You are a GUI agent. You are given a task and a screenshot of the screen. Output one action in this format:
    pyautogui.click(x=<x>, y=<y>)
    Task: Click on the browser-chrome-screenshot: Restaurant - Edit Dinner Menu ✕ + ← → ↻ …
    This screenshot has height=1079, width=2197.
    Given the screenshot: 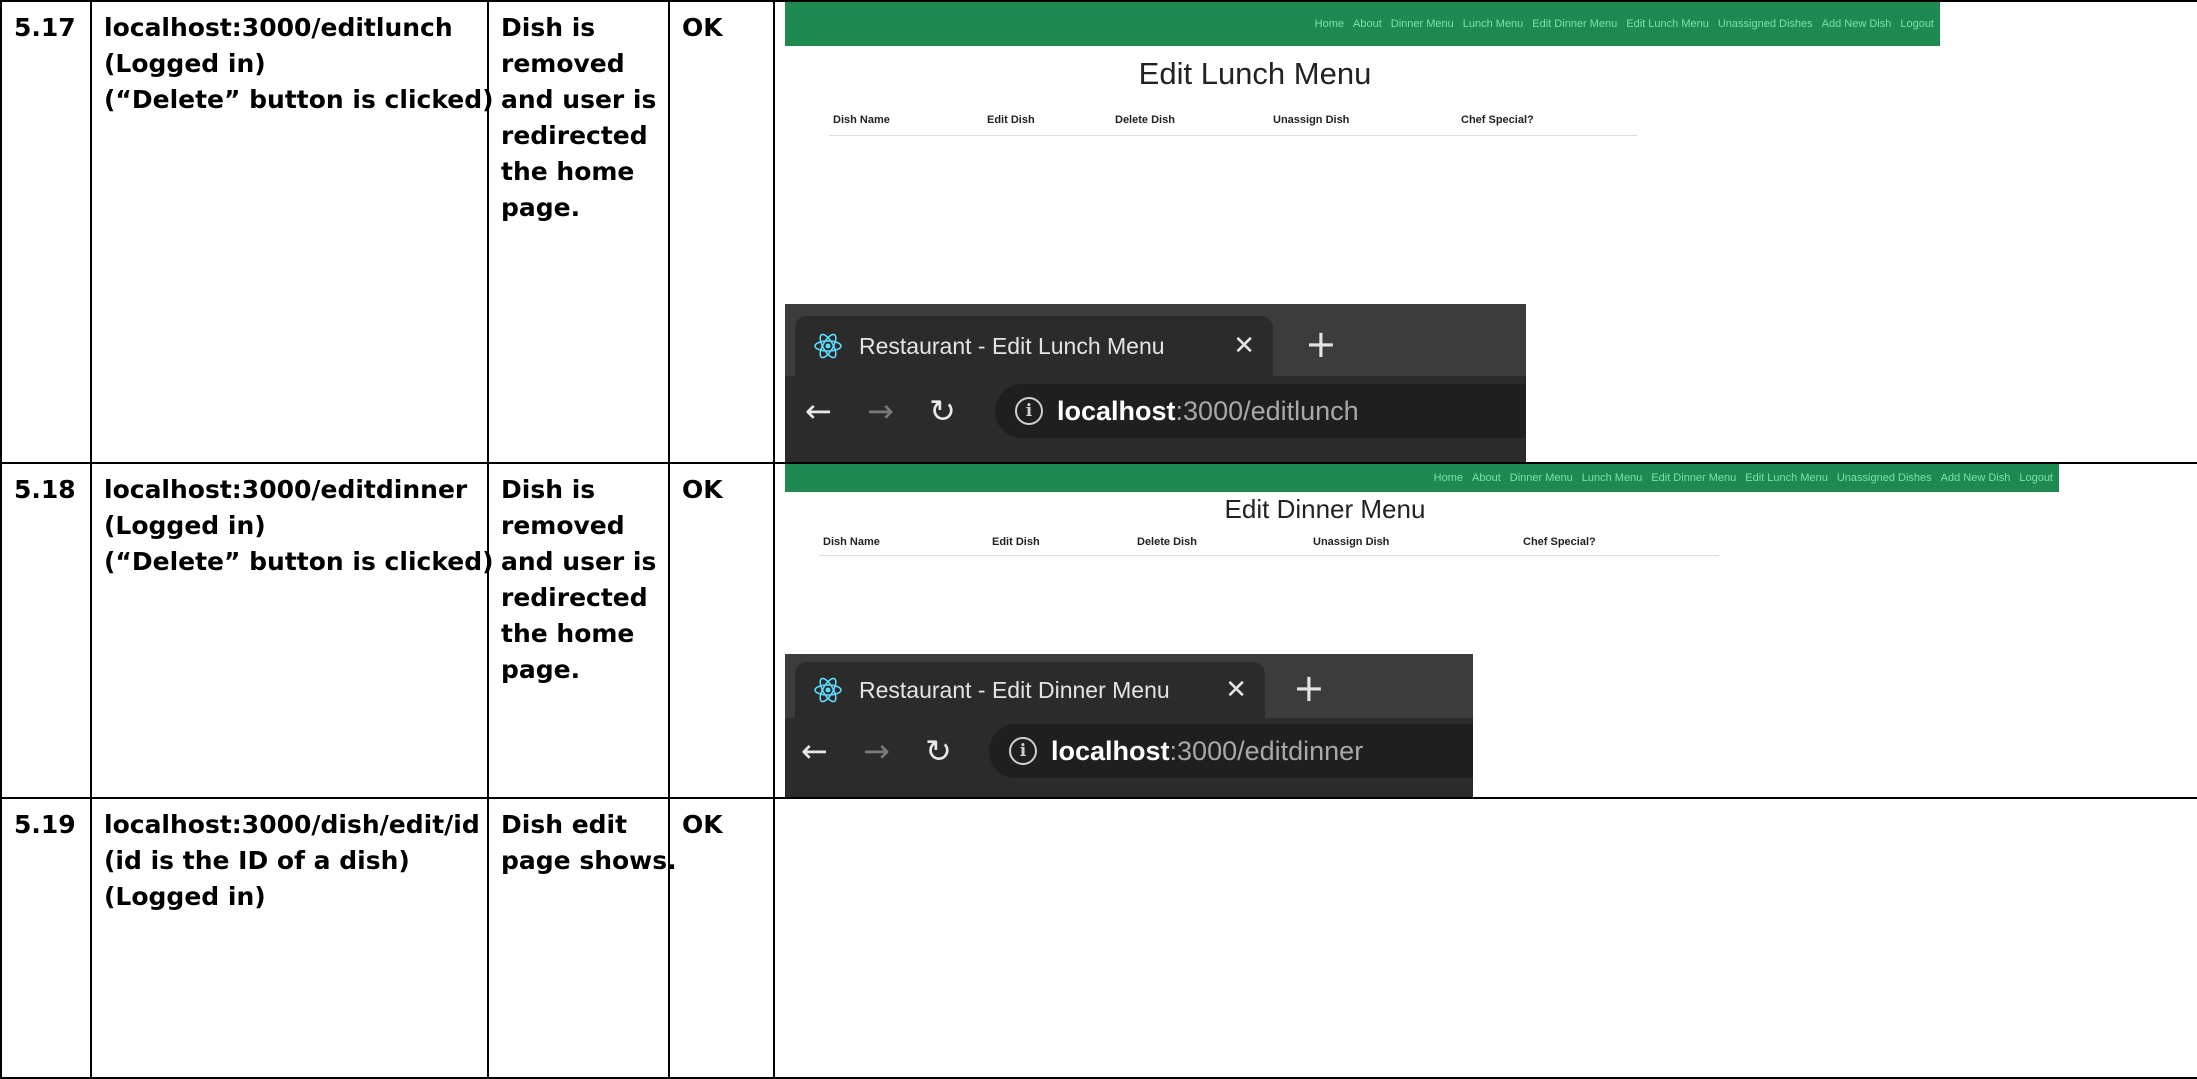 What is the action you would take?
    pyautogui.click(x=1129, y=725)
    